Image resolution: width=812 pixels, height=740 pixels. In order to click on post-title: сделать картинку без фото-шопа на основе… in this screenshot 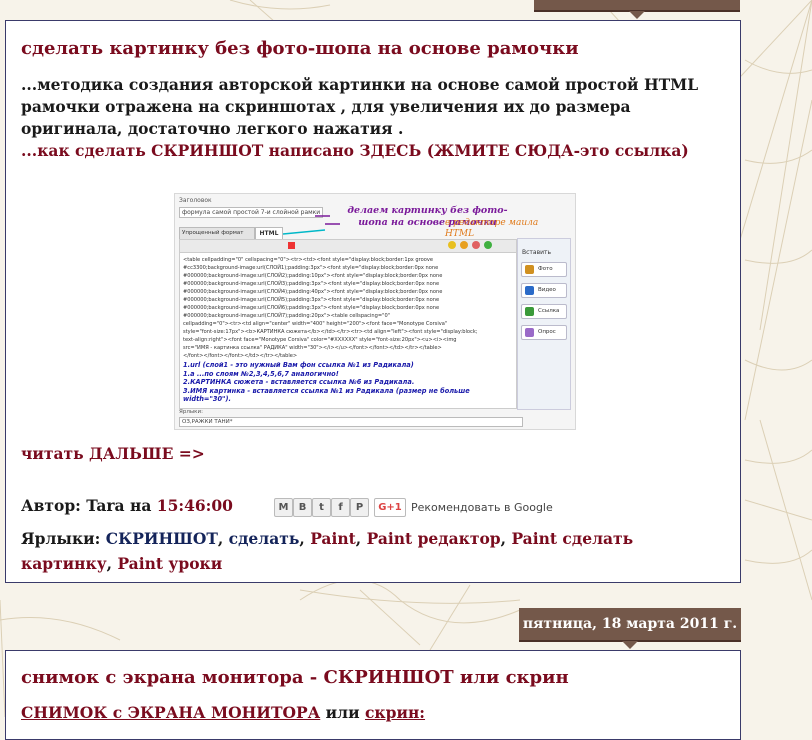, I will do `click(300, 48)`.